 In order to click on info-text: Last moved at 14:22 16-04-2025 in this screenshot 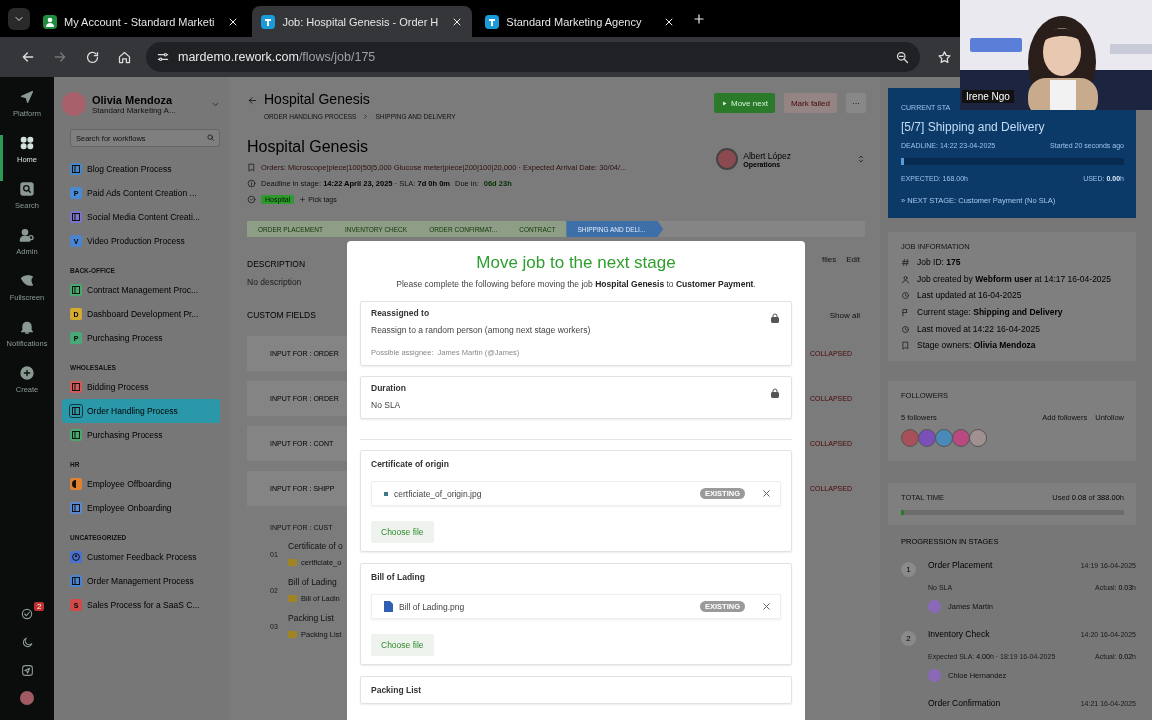, I will do `click(978, 329)`.